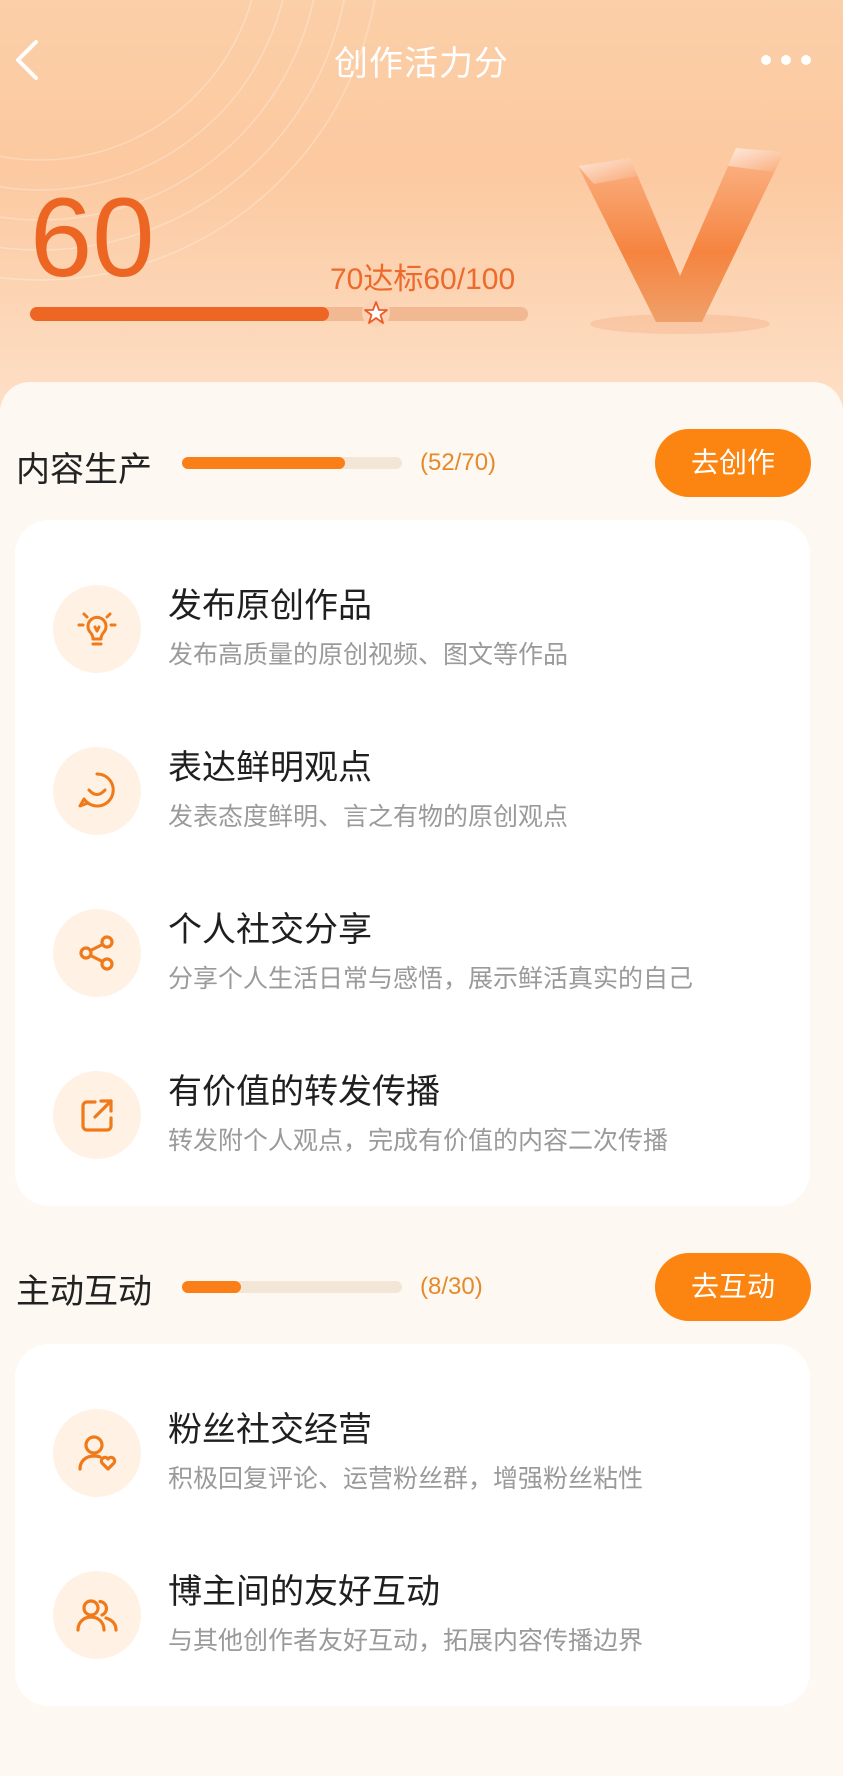 This screenshot has height=1776, width=843. I want to click on lightbulb-icon, so click(97, 629).